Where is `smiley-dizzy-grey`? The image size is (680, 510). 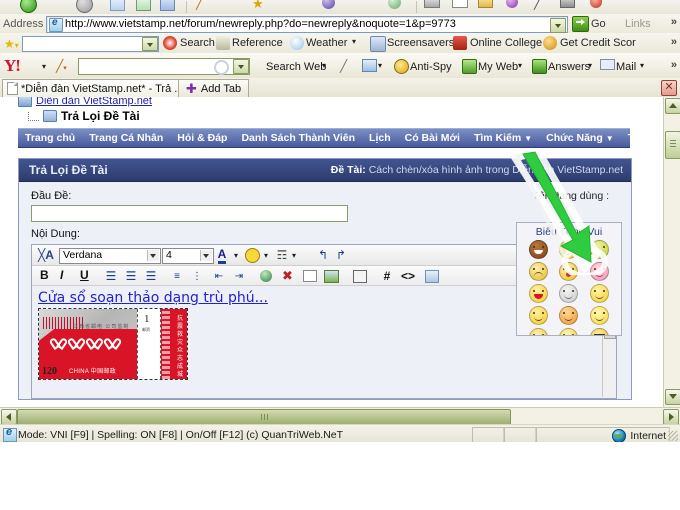
smiley-dizzy-grey is located at coordinates (569, 293).